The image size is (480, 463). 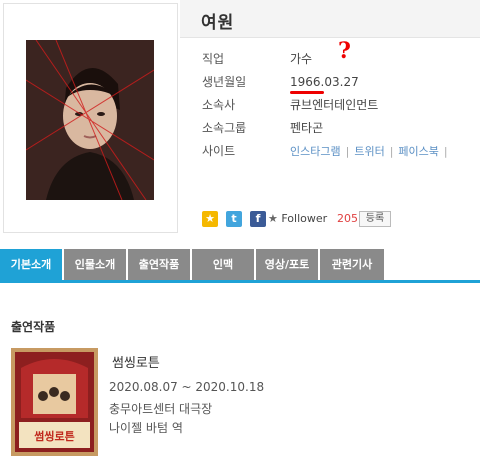 I want to click on site-link-facebook: 페이스북, so click(x=418, y=151).